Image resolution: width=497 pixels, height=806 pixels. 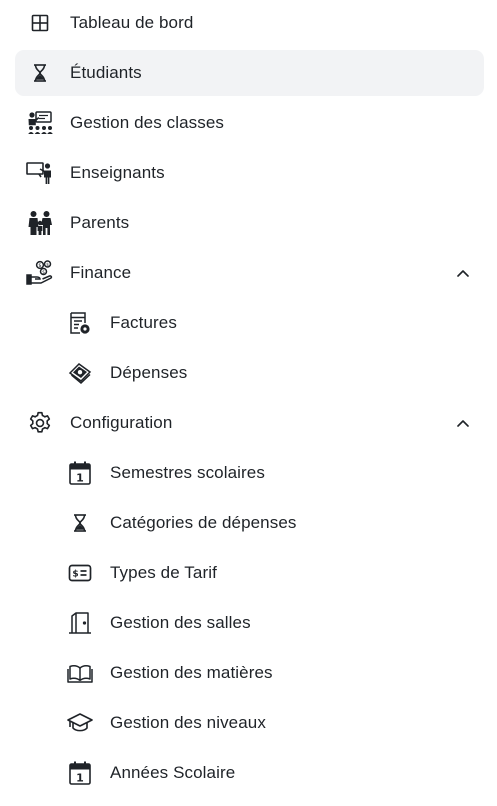 What do you see at coordinates (80, 623) in the screenshot?
I see `door-icon` at bounding box center [80, 623].